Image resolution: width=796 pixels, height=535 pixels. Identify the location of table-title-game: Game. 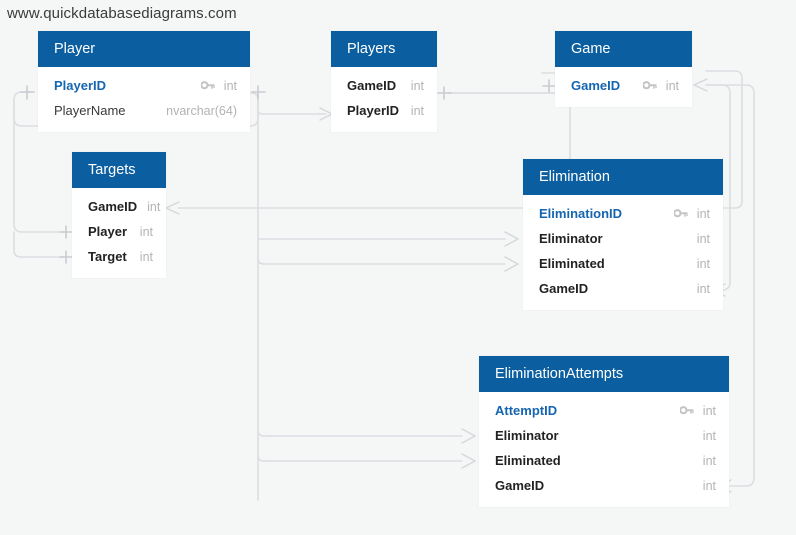
(623, 49).